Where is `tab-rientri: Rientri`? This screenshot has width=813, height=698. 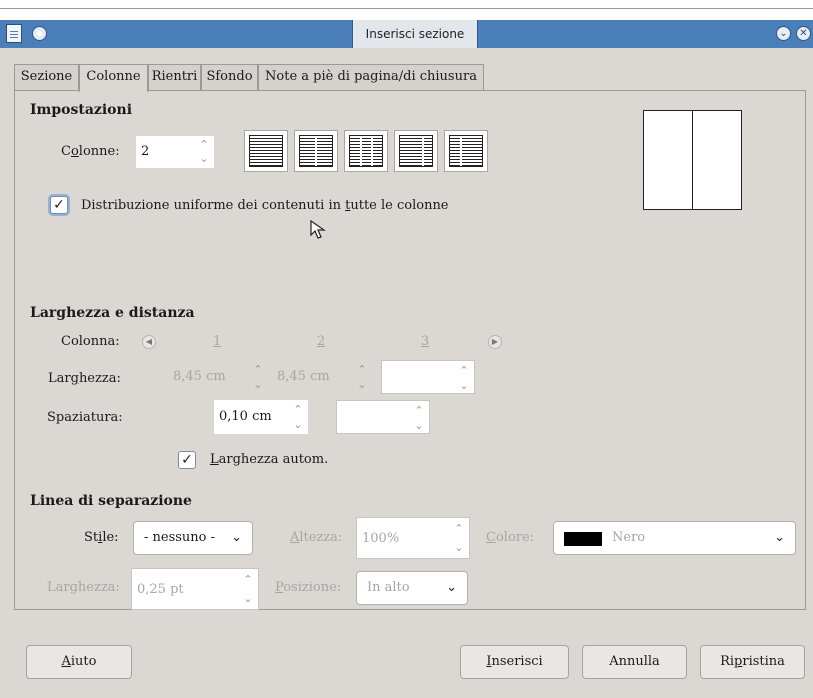 tab-rientri: Rientri is located at coordinates (174, 77).